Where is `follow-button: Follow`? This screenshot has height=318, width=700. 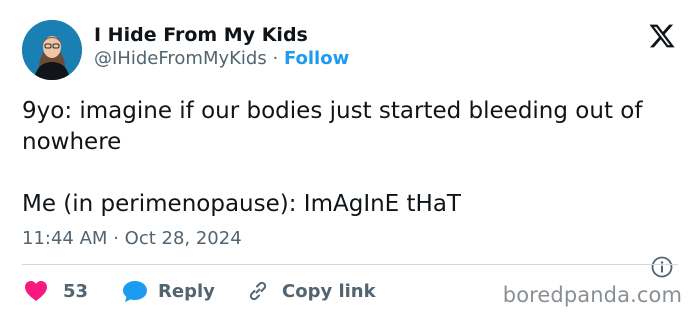 follow-button: Follow is located at coordinates (316, 58).